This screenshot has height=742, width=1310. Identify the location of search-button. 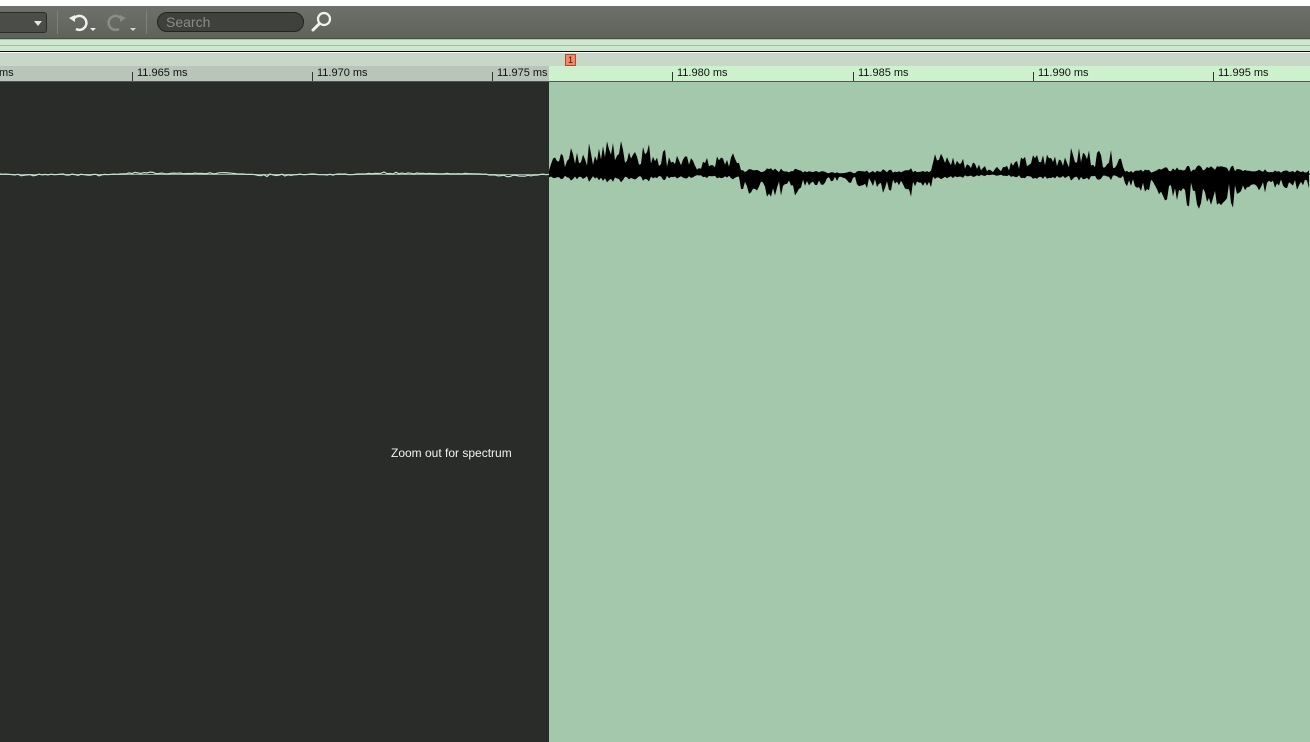
(322, 22).